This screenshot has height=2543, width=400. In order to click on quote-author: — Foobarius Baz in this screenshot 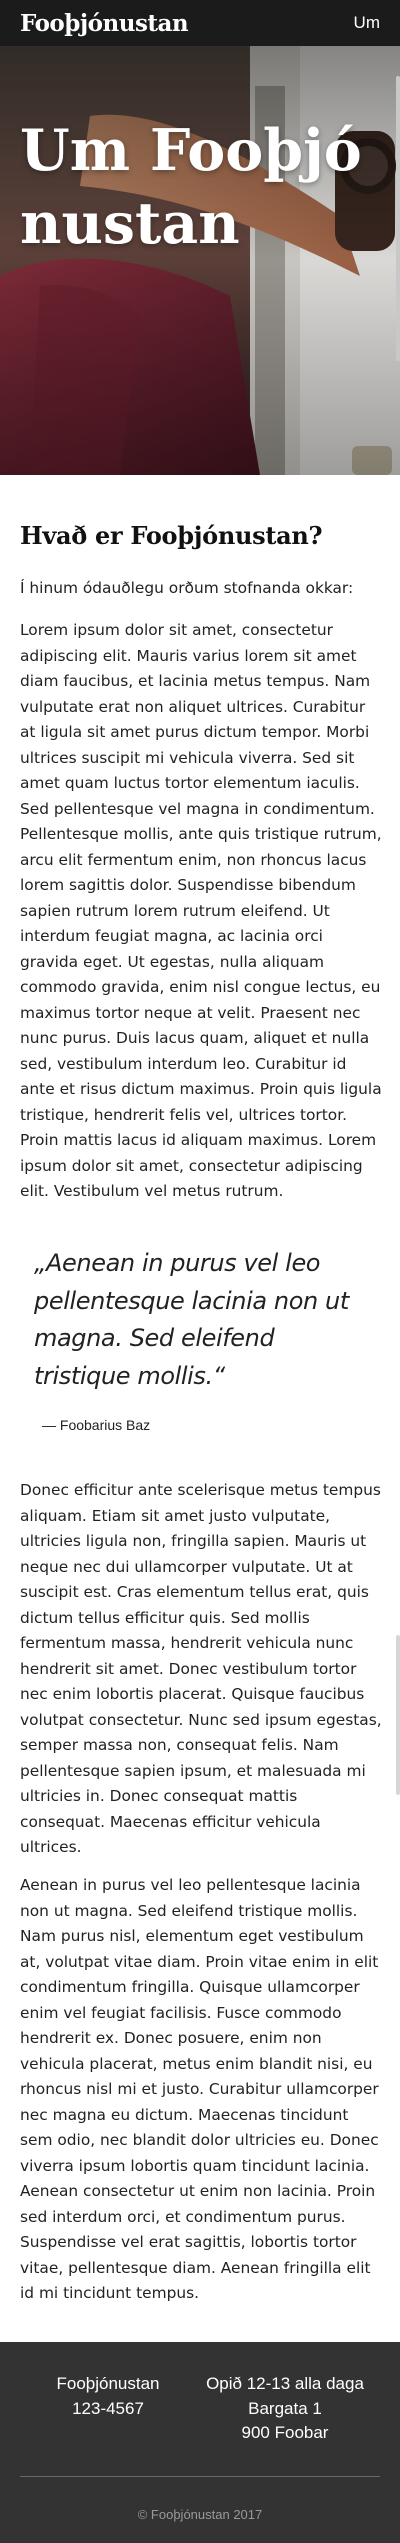, I will do `click(96, 1425)`.